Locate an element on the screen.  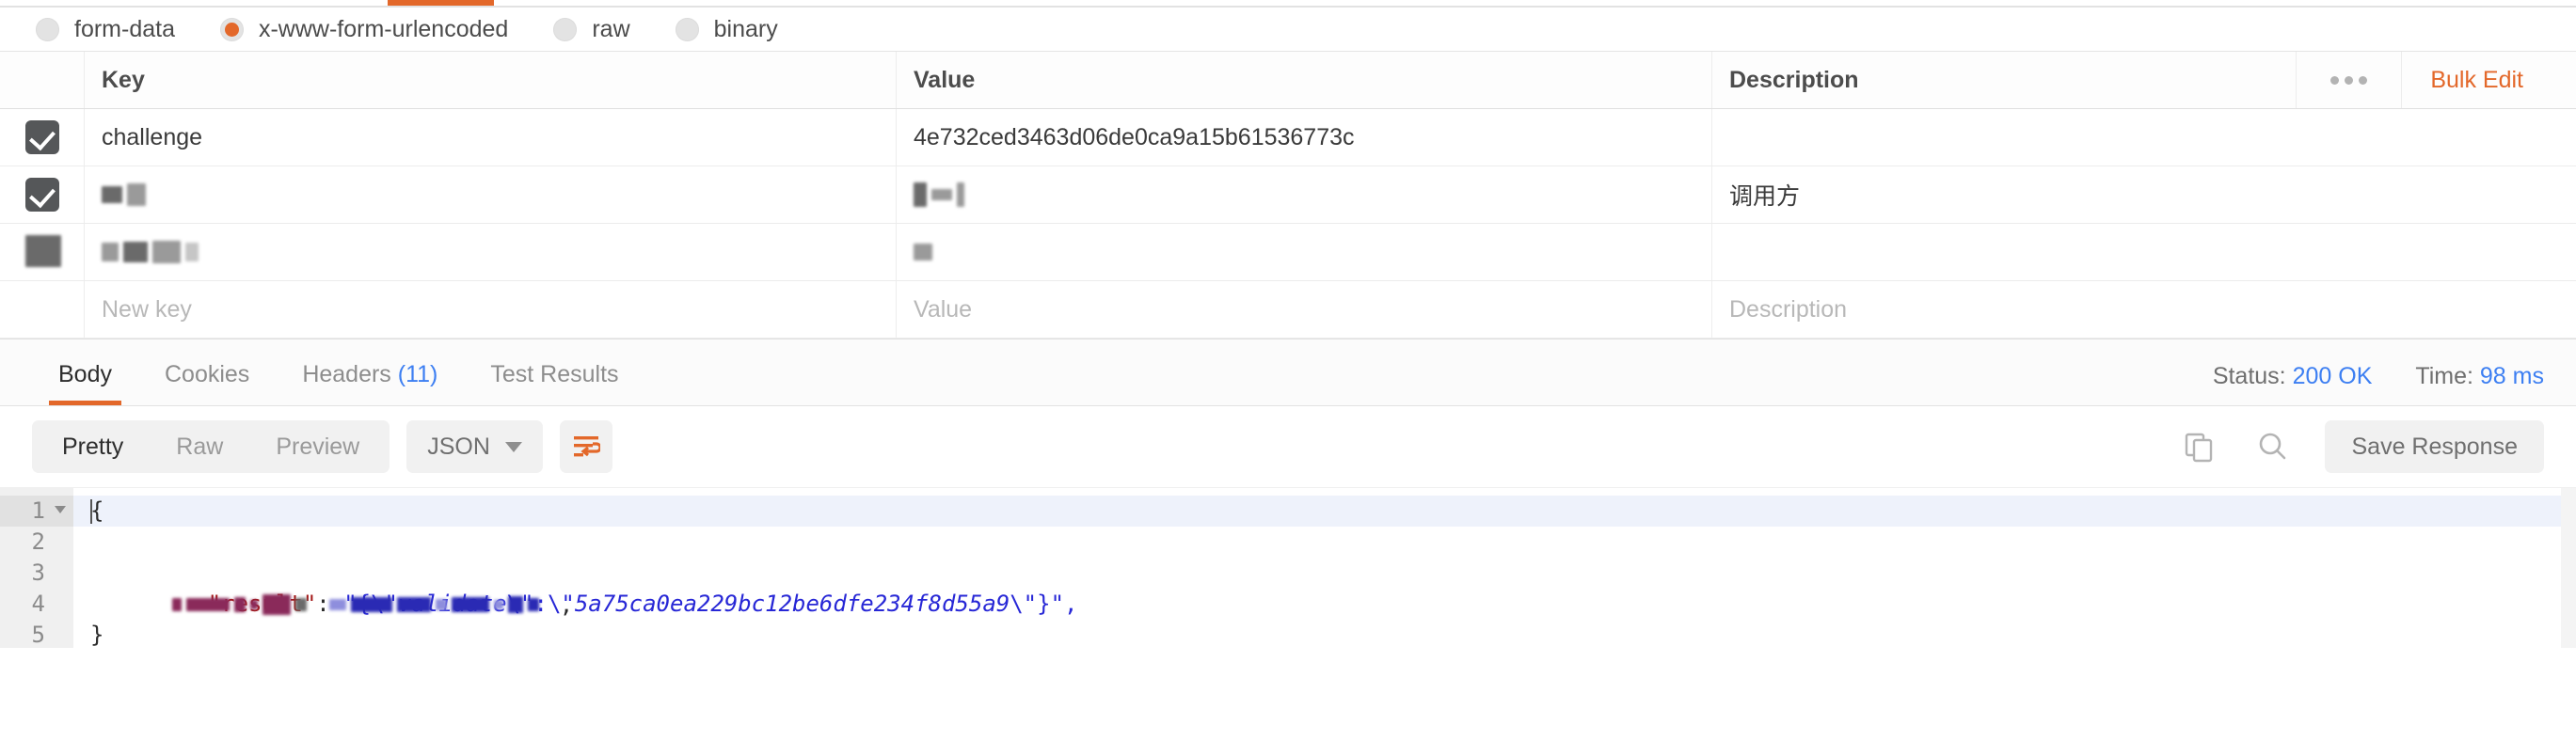
tab-test-results: Test Results is located at coordinates (554, 383).